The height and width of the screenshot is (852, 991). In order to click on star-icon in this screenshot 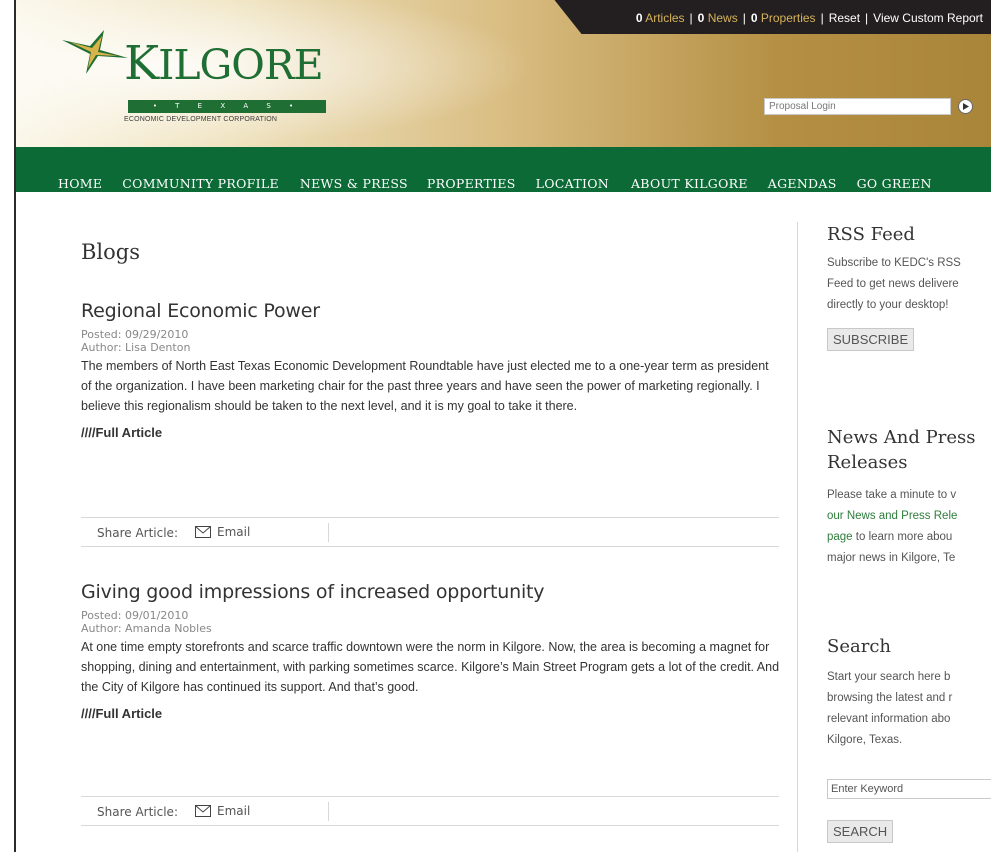, I will do `click(95, 52)`.